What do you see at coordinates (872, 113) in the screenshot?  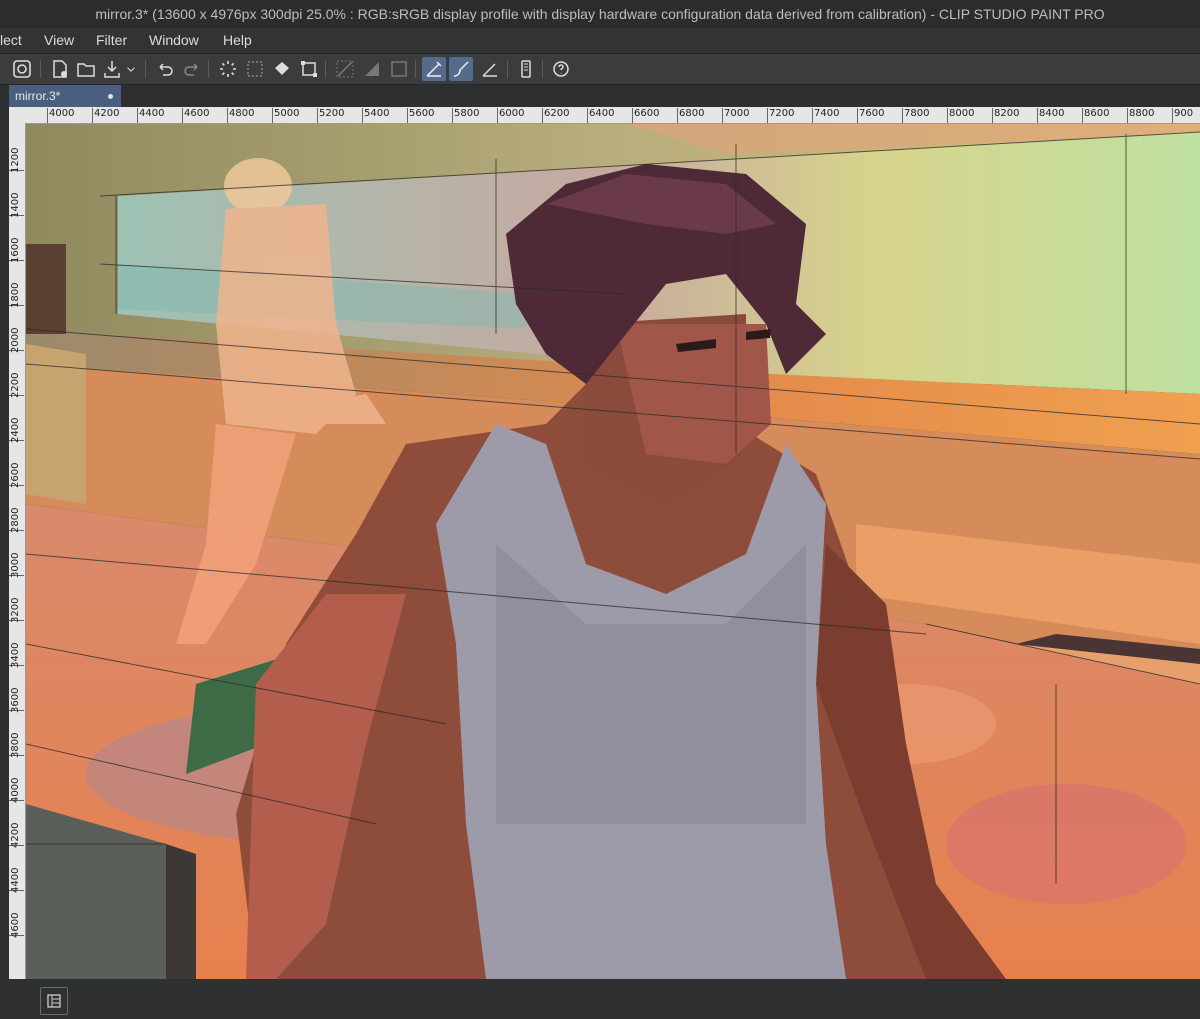 I see `horizontal-ruler-label: 7600` at bounding box center [872, 113].